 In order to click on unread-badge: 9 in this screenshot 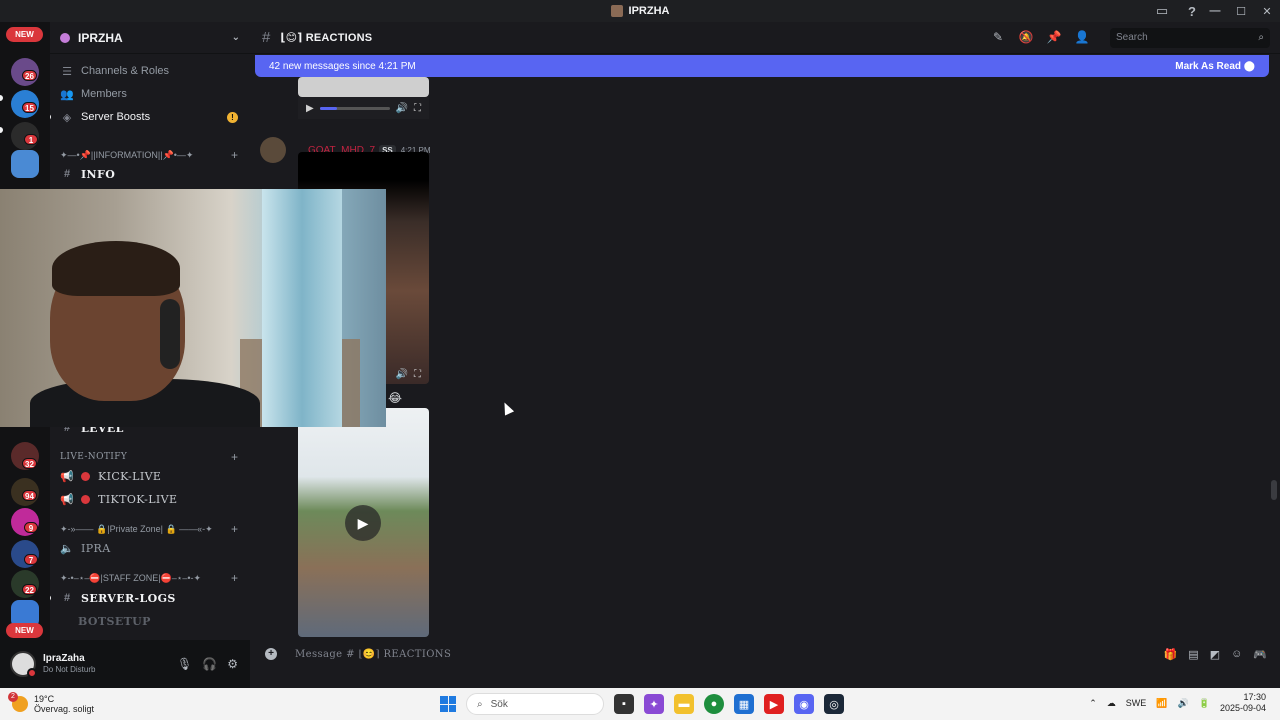, I will do `click(31, 527)`.